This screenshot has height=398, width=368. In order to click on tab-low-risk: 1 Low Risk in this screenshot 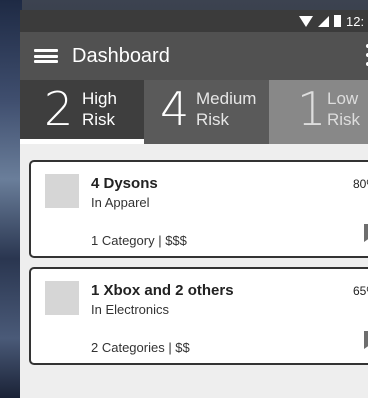, I will do `click(318, 112)`.